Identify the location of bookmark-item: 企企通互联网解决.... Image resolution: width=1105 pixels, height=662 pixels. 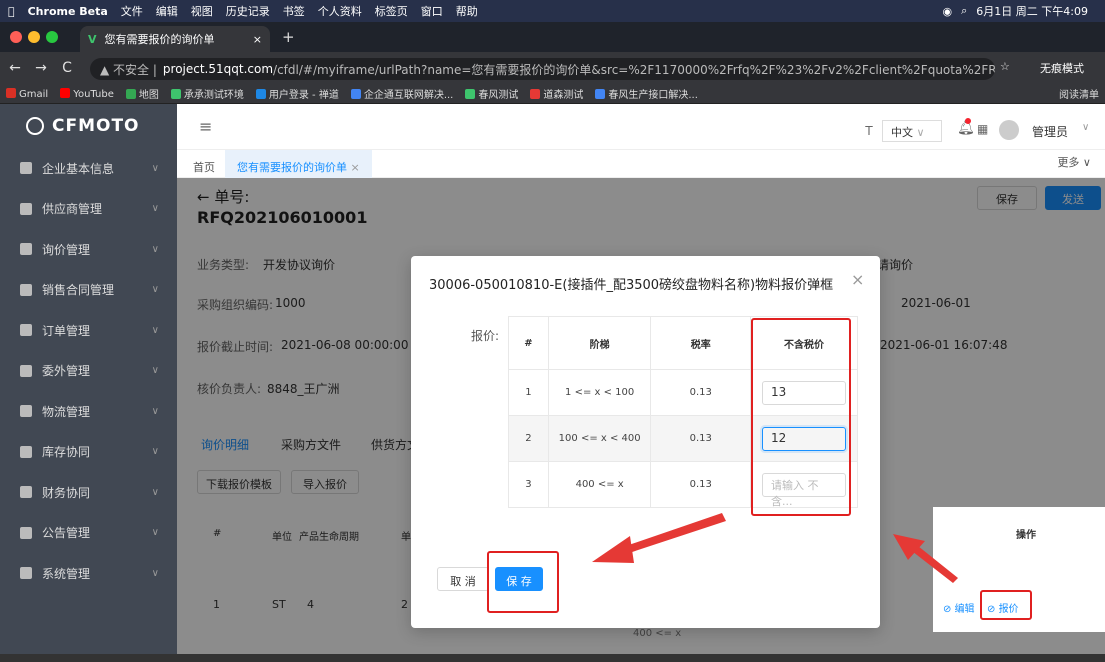
(401, 93).